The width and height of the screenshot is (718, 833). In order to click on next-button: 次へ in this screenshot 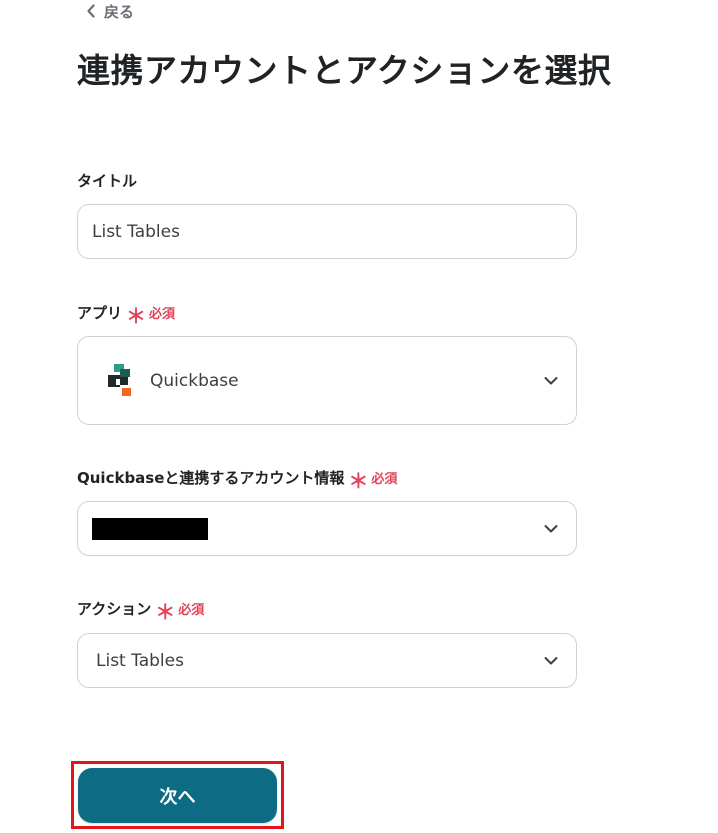, I will do `click(177, 795)`.